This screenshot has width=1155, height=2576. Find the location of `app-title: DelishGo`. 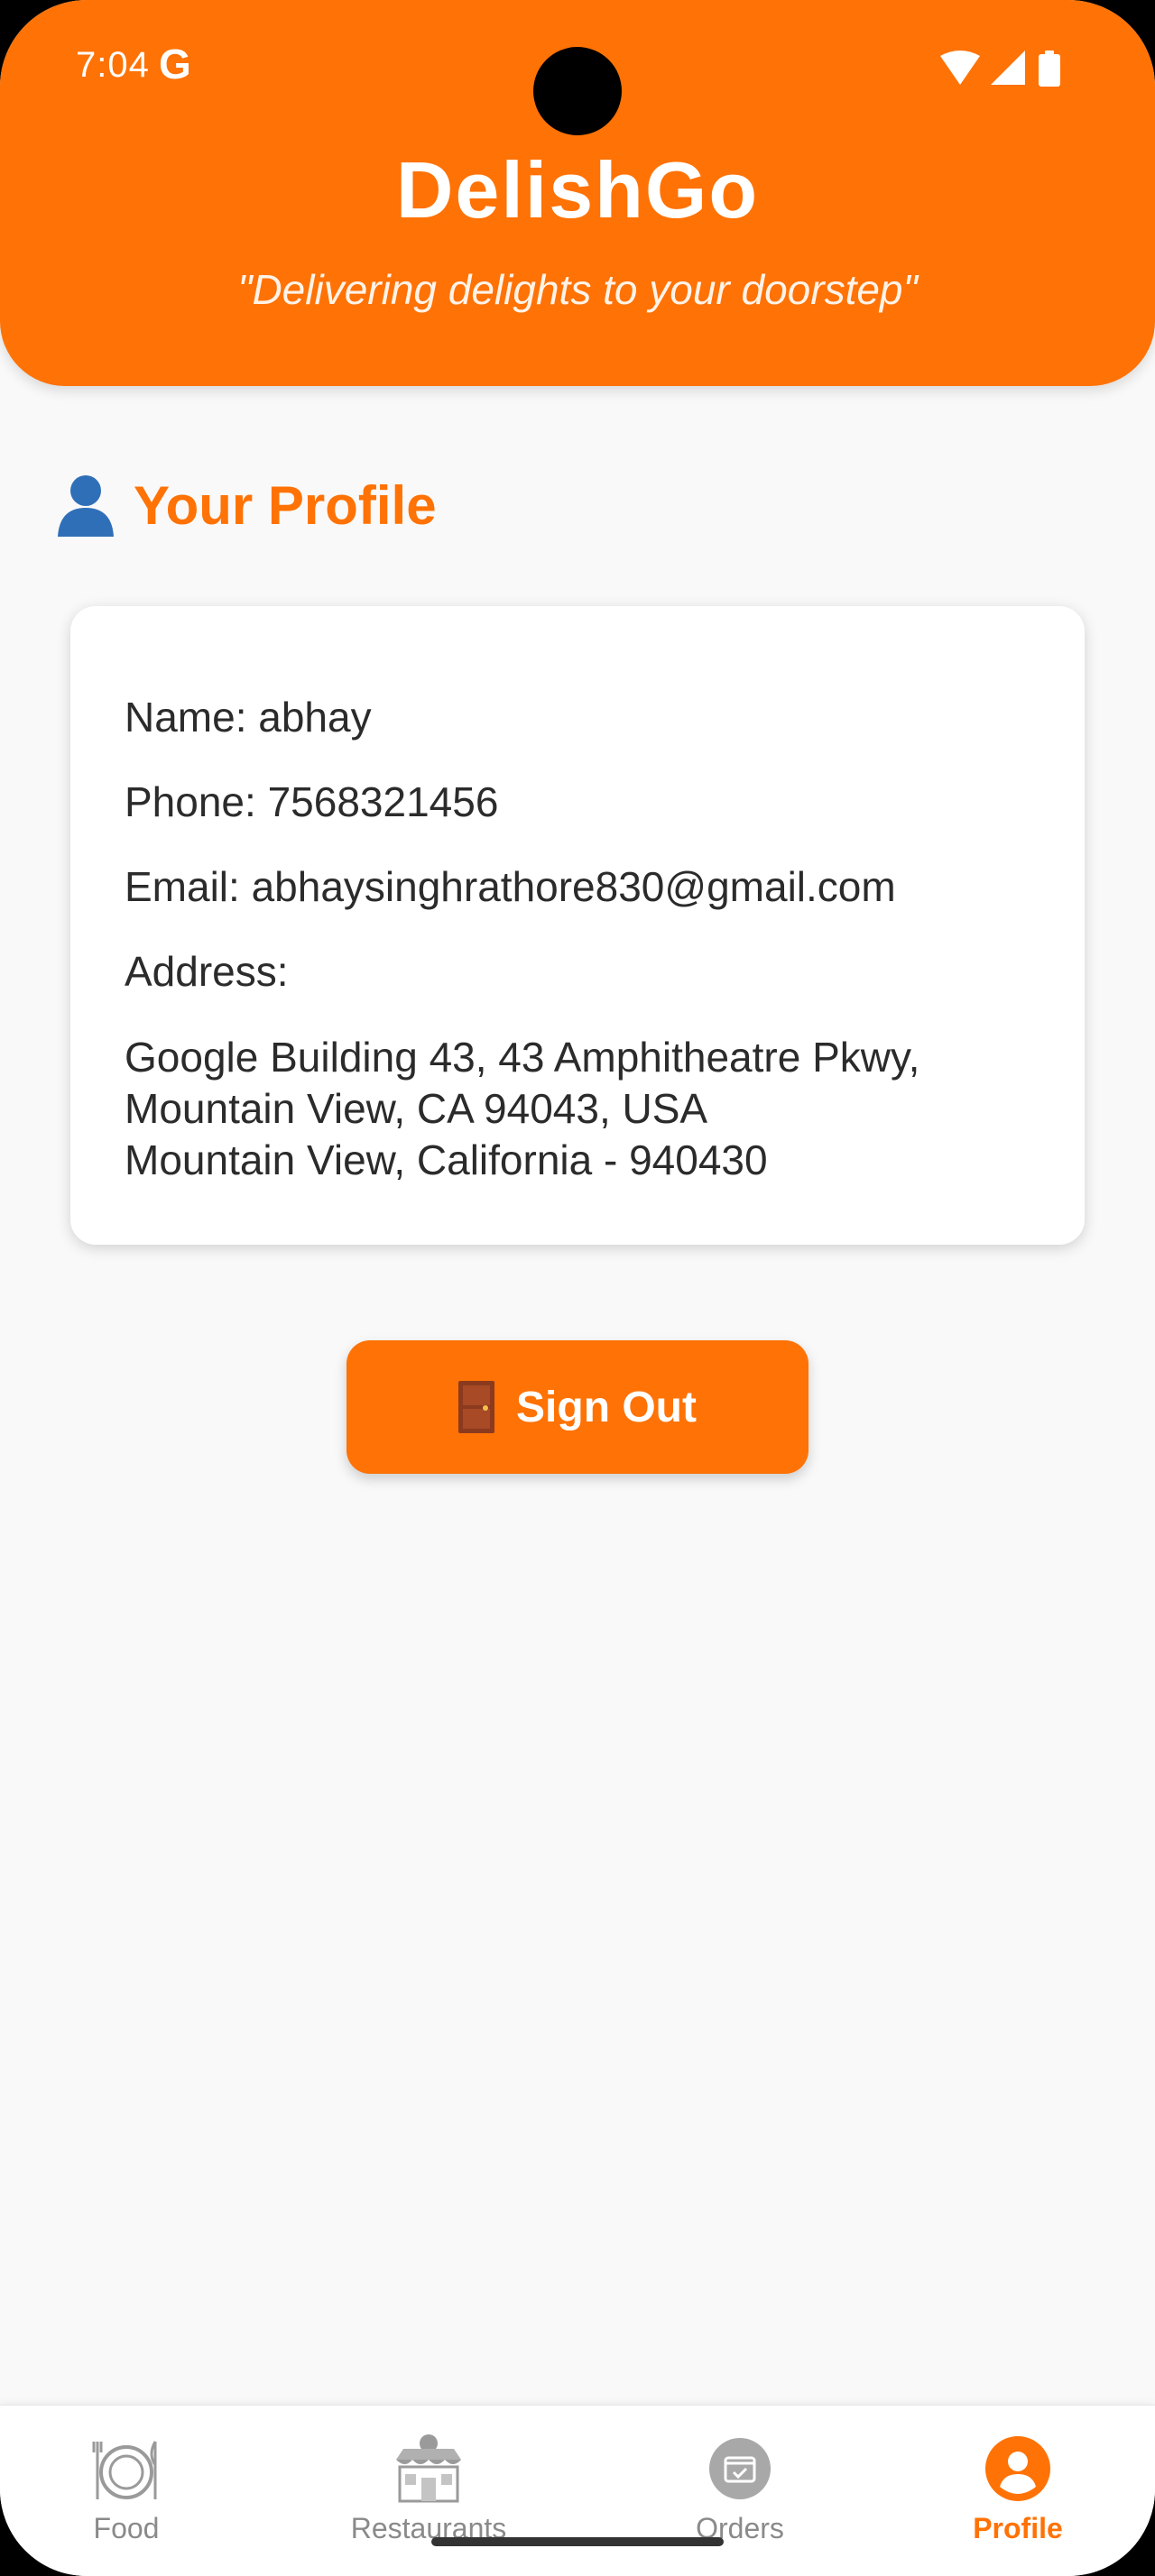

app-title: DelishGo is located at coordinates (577, 190).